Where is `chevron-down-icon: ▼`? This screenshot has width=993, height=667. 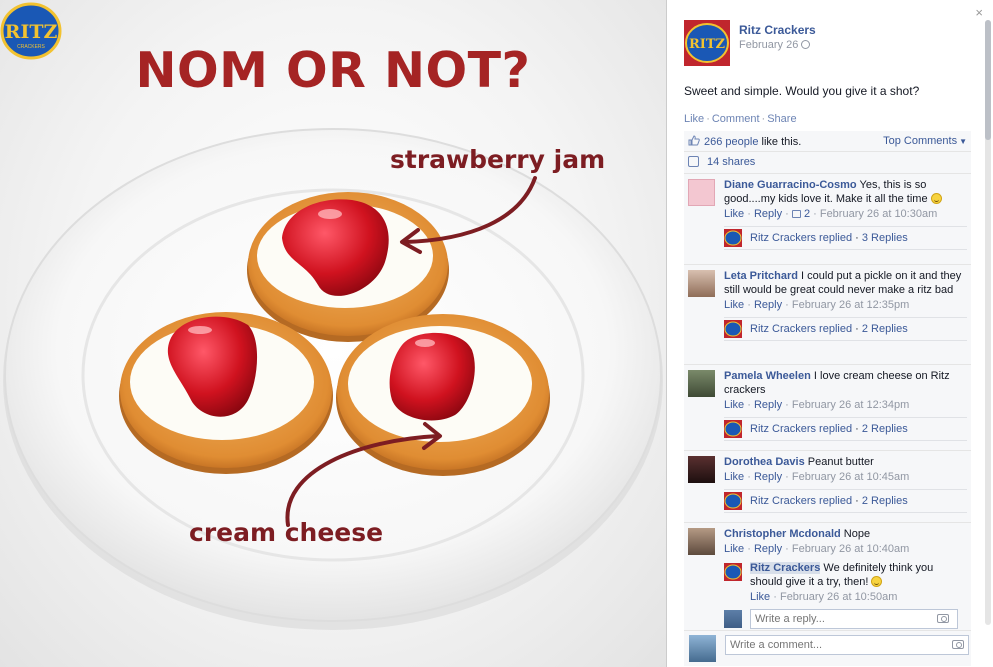 chevron-down-icon: ▼ is located at coordinates (963, 141).